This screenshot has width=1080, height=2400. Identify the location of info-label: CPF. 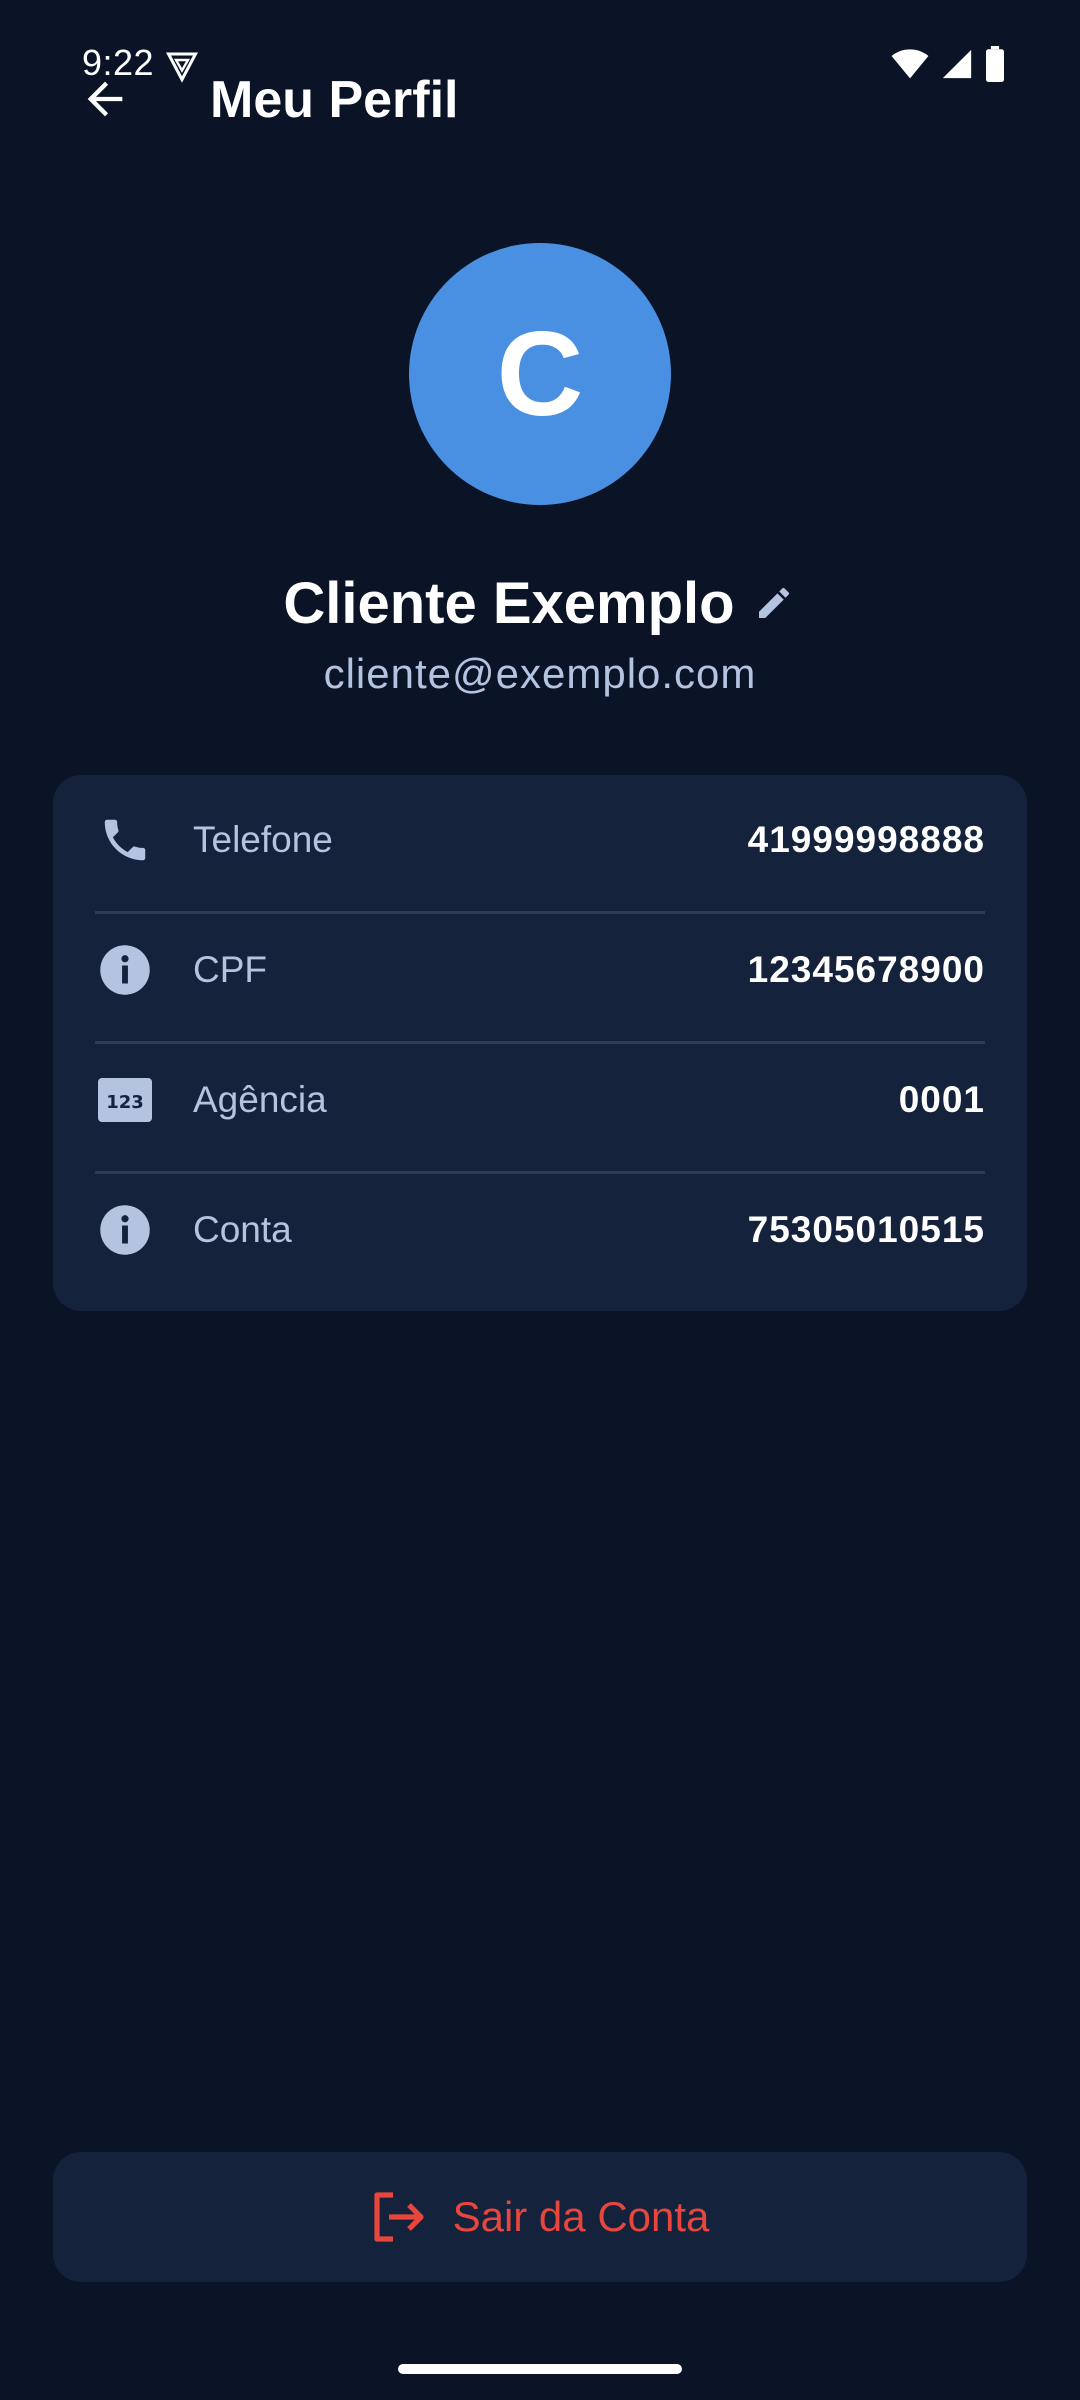
(230, 969).